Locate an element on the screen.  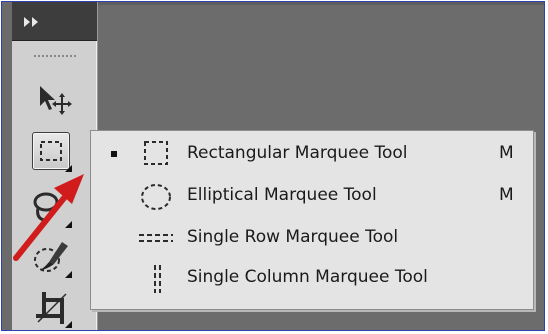
rectangular-marquee-tool-button is located at coordinates (52, 152).